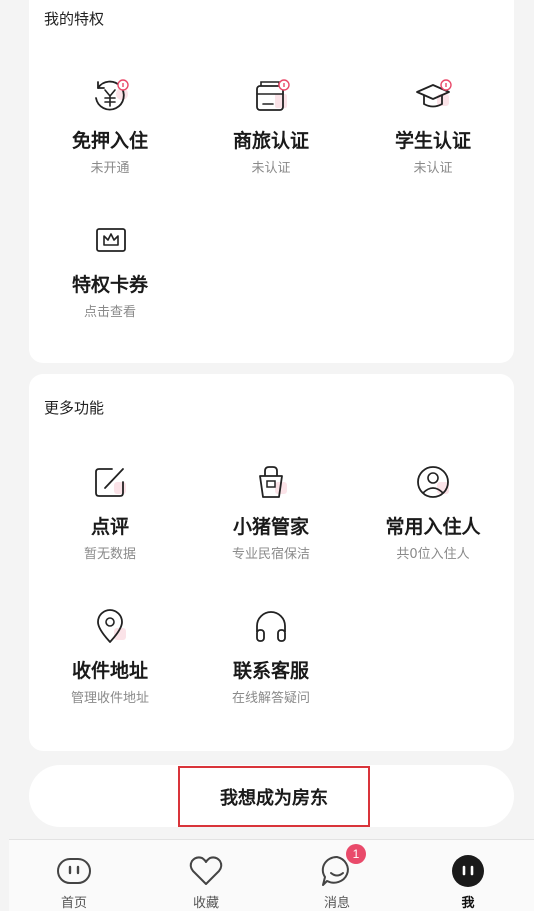 The width and height of the screenshot is (534, 911). I want to click on become-host-button: 我想成为房东, so click(274, 796).